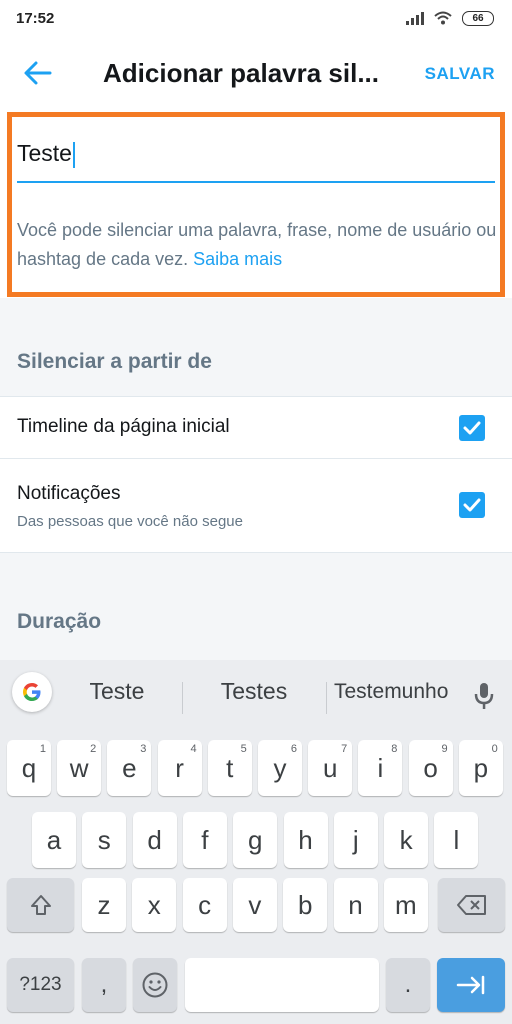  Describe the element at coordinates (415, 18) in the screenshot. I see `signal-icon` at that location.